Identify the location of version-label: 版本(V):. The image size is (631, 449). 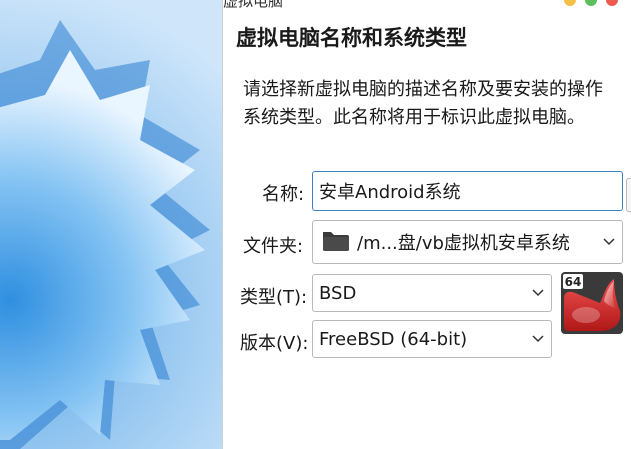
(274, 343).